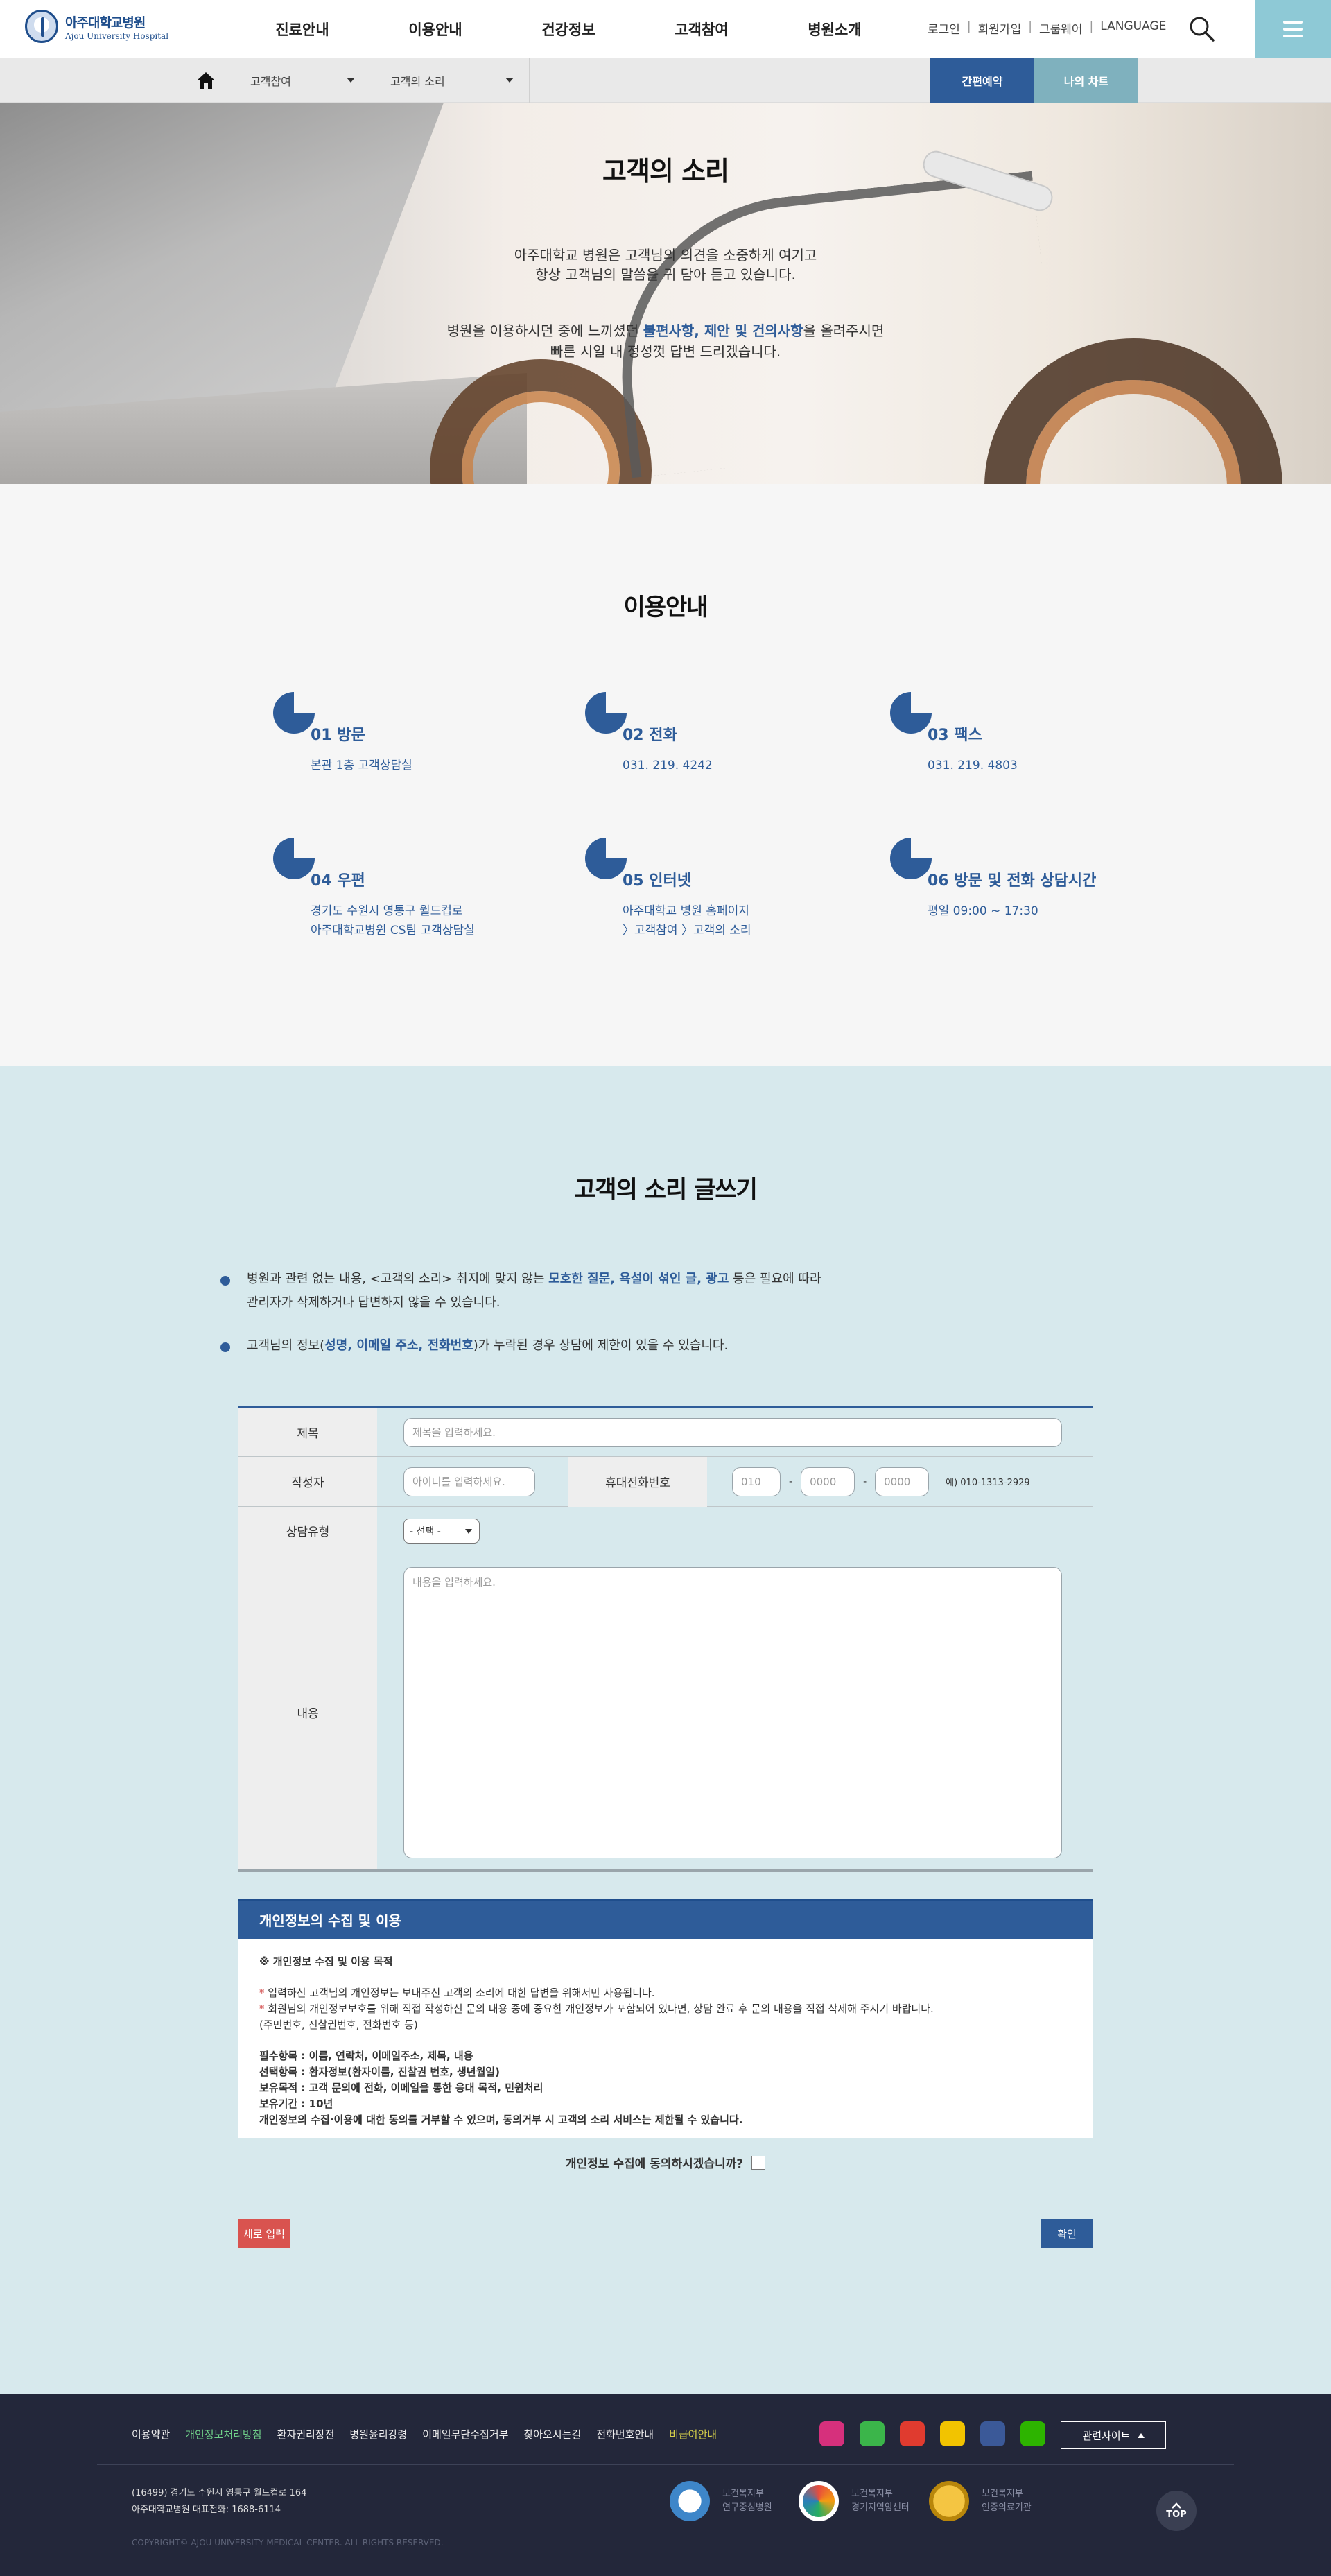  I want to click on desc-line: 본관 1층 고객상담실, so click(361, 765).